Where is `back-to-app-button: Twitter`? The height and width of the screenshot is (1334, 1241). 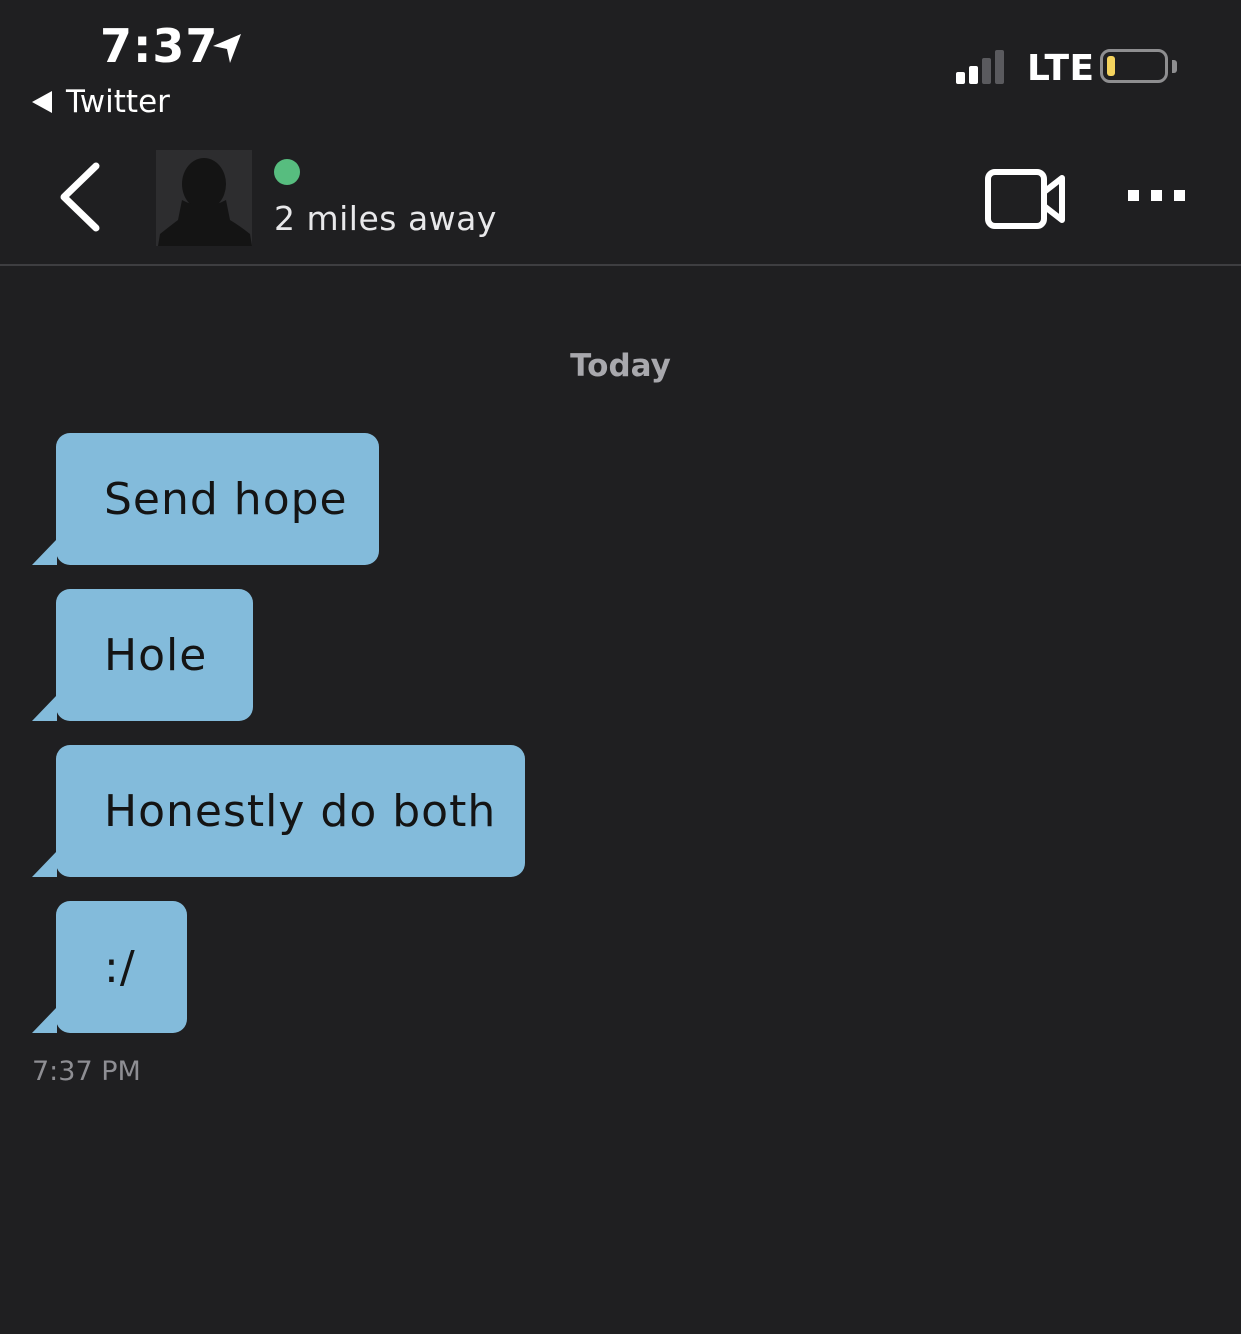 back-to-app-button: Twitter is located at coordinates (101, 102).